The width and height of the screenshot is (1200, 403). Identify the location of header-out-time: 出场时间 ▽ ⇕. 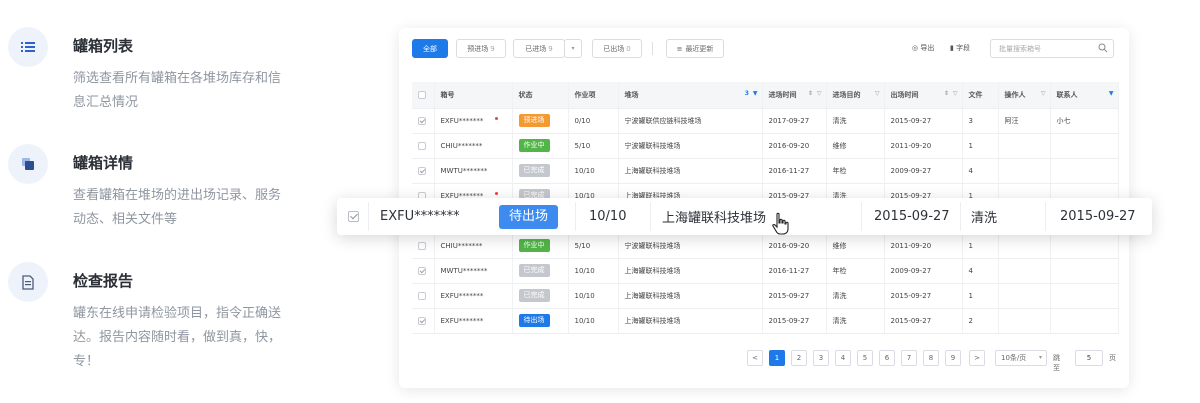
(923, 95).